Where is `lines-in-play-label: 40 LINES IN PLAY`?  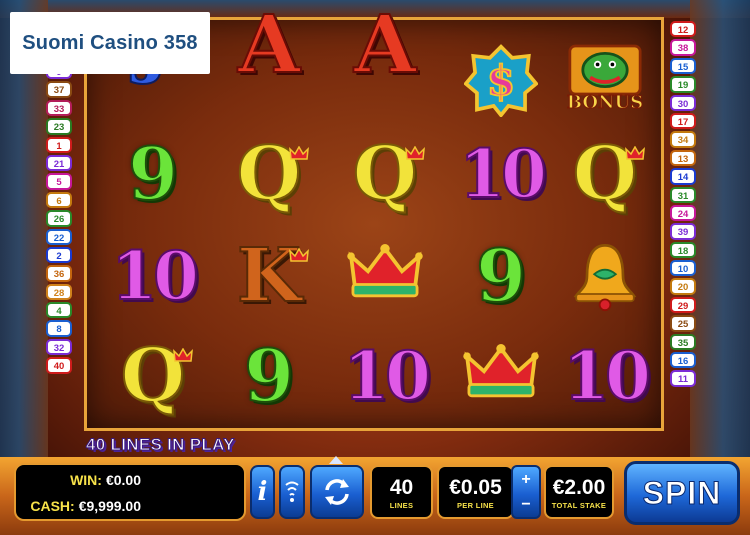
lines-in-play-label: 40 LINES IN PLAY is located at coordinates (160, 445).